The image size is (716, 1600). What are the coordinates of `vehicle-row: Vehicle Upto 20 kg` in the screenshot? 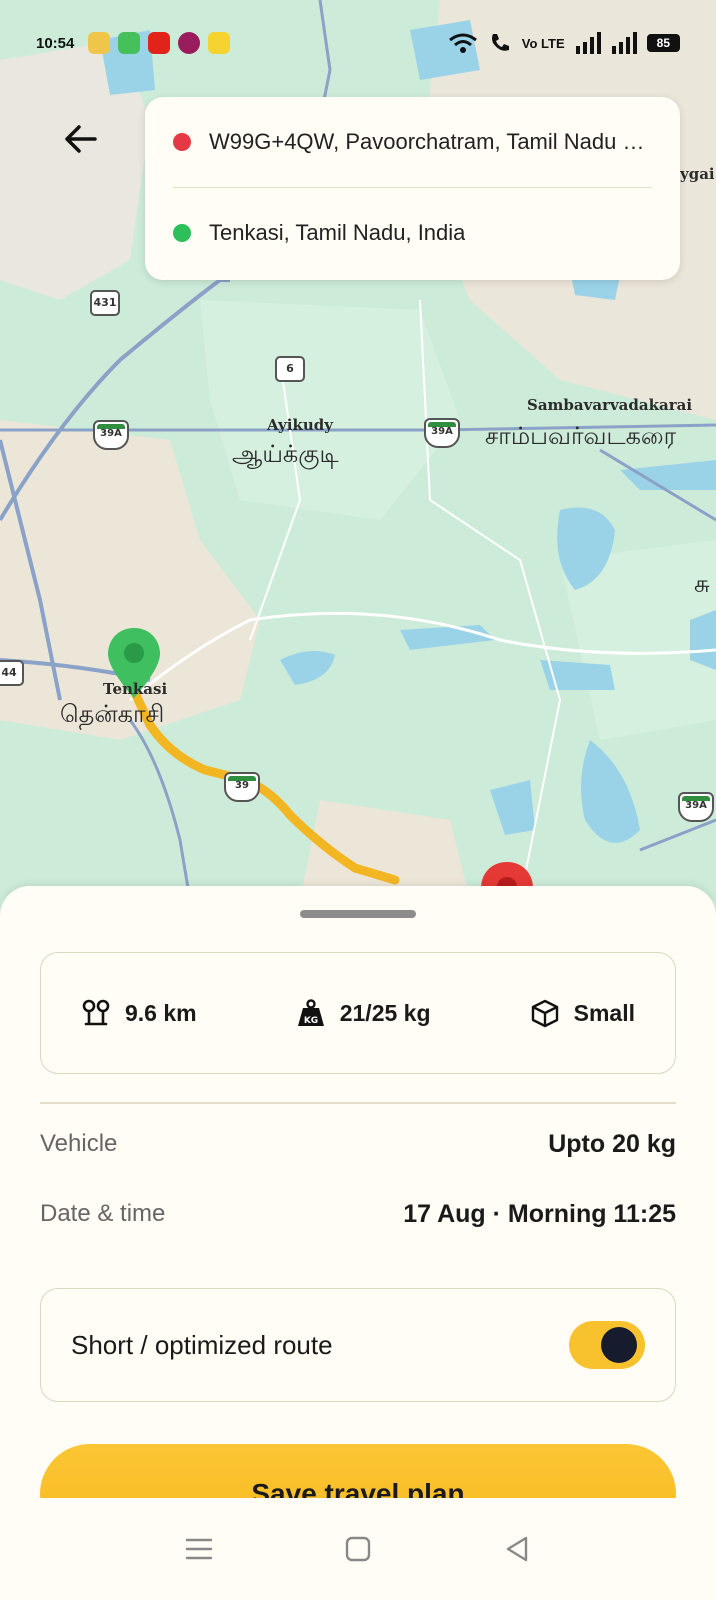 It's located at (358, 1144).